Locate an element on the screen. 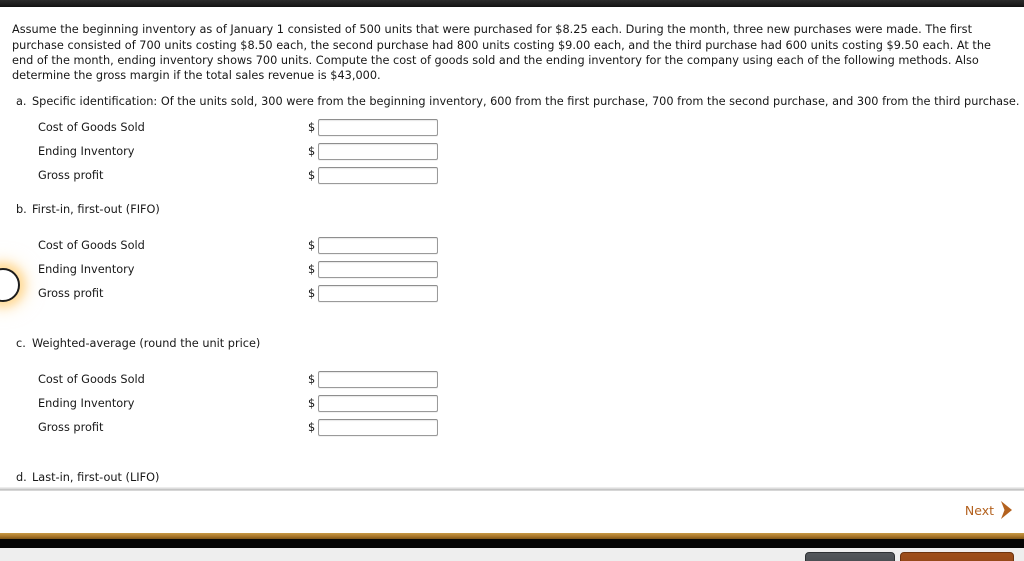 Image resolution: width=1024 pixels, height=561 pixels. currency-symbol-a-1: $ is located at coordinates (312, 127).